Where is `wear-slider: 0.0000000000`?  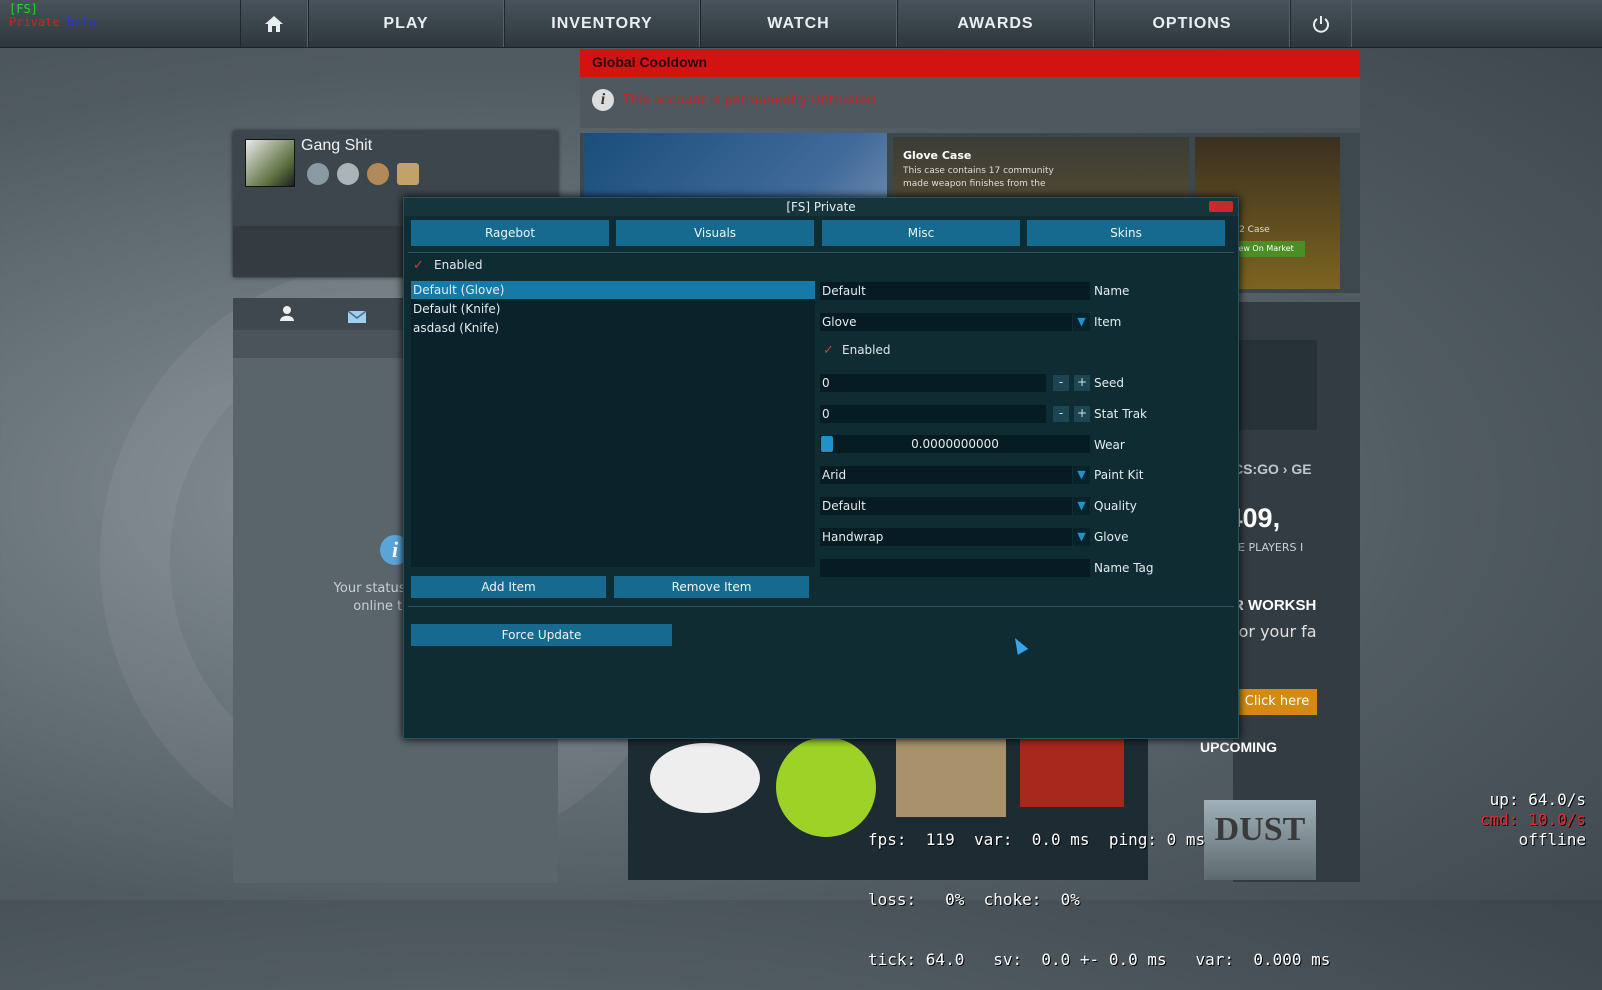 wear-slider: 0.0000000000 is located at coordinates (955, 444).